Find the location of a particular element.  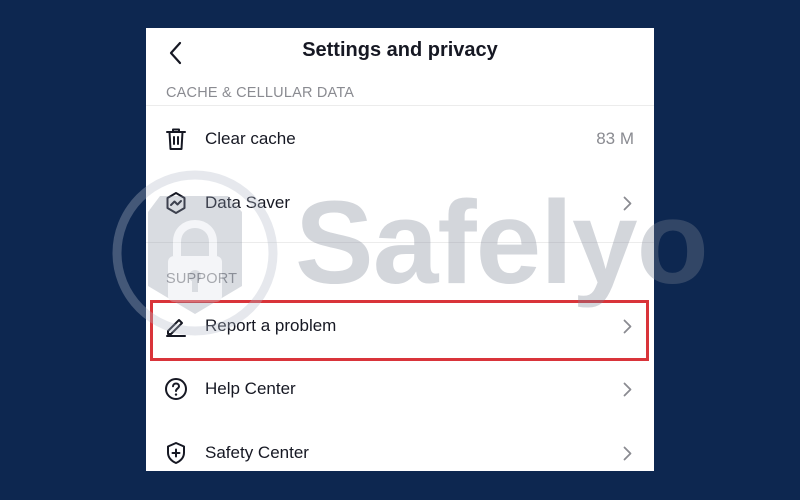

trash-icon is located at coordinates (176, 139).